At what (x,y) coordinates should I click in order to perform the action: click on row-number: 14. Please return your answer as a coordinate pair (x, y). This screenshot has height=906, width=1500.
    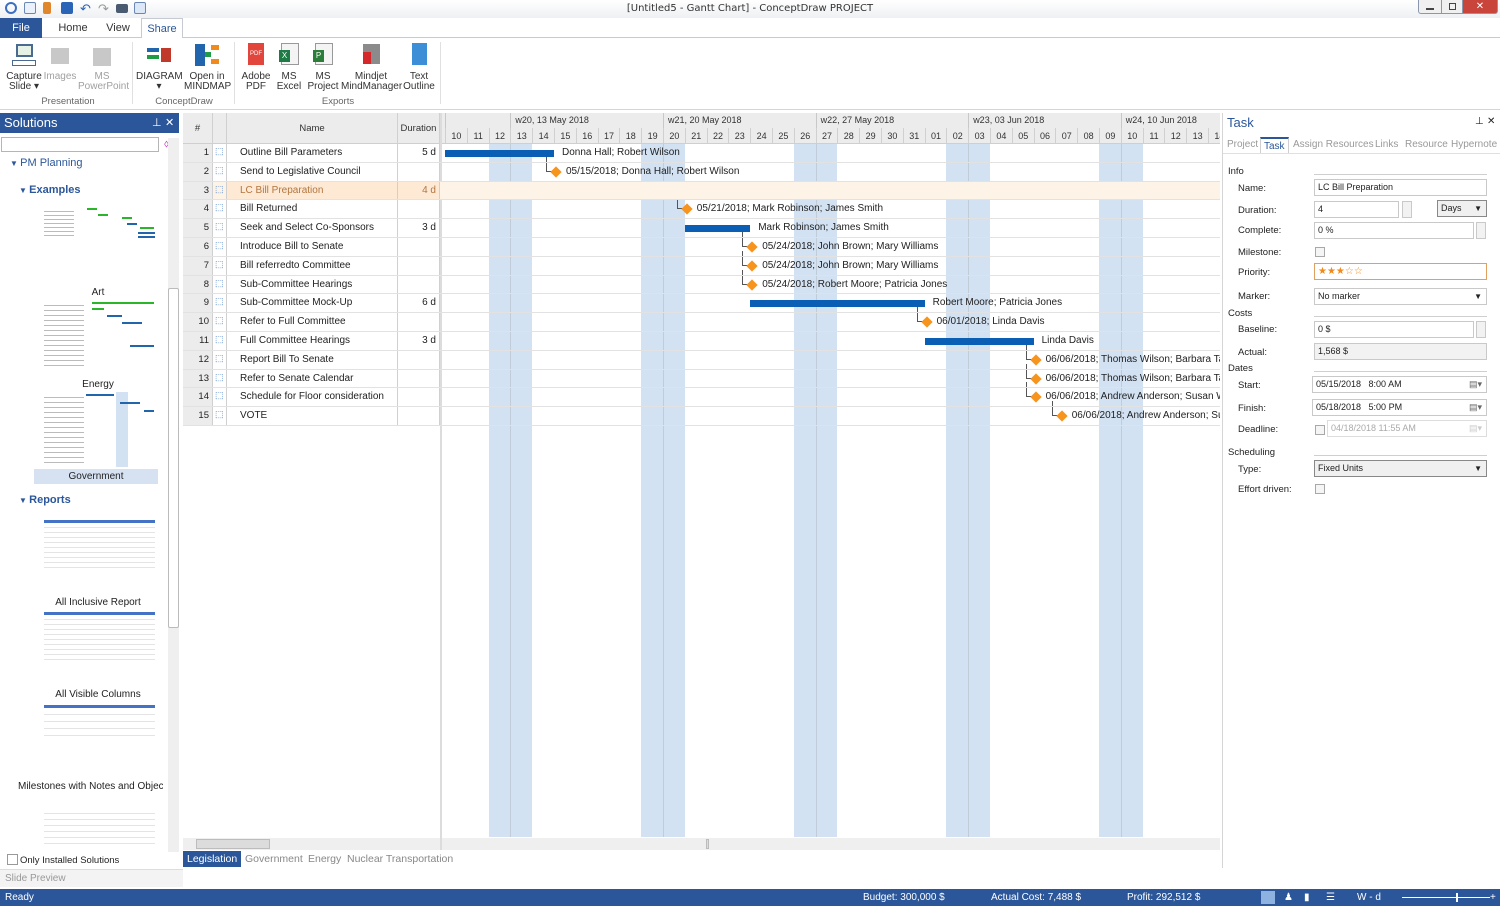
    Looking at the image, I should click on (198, 397).